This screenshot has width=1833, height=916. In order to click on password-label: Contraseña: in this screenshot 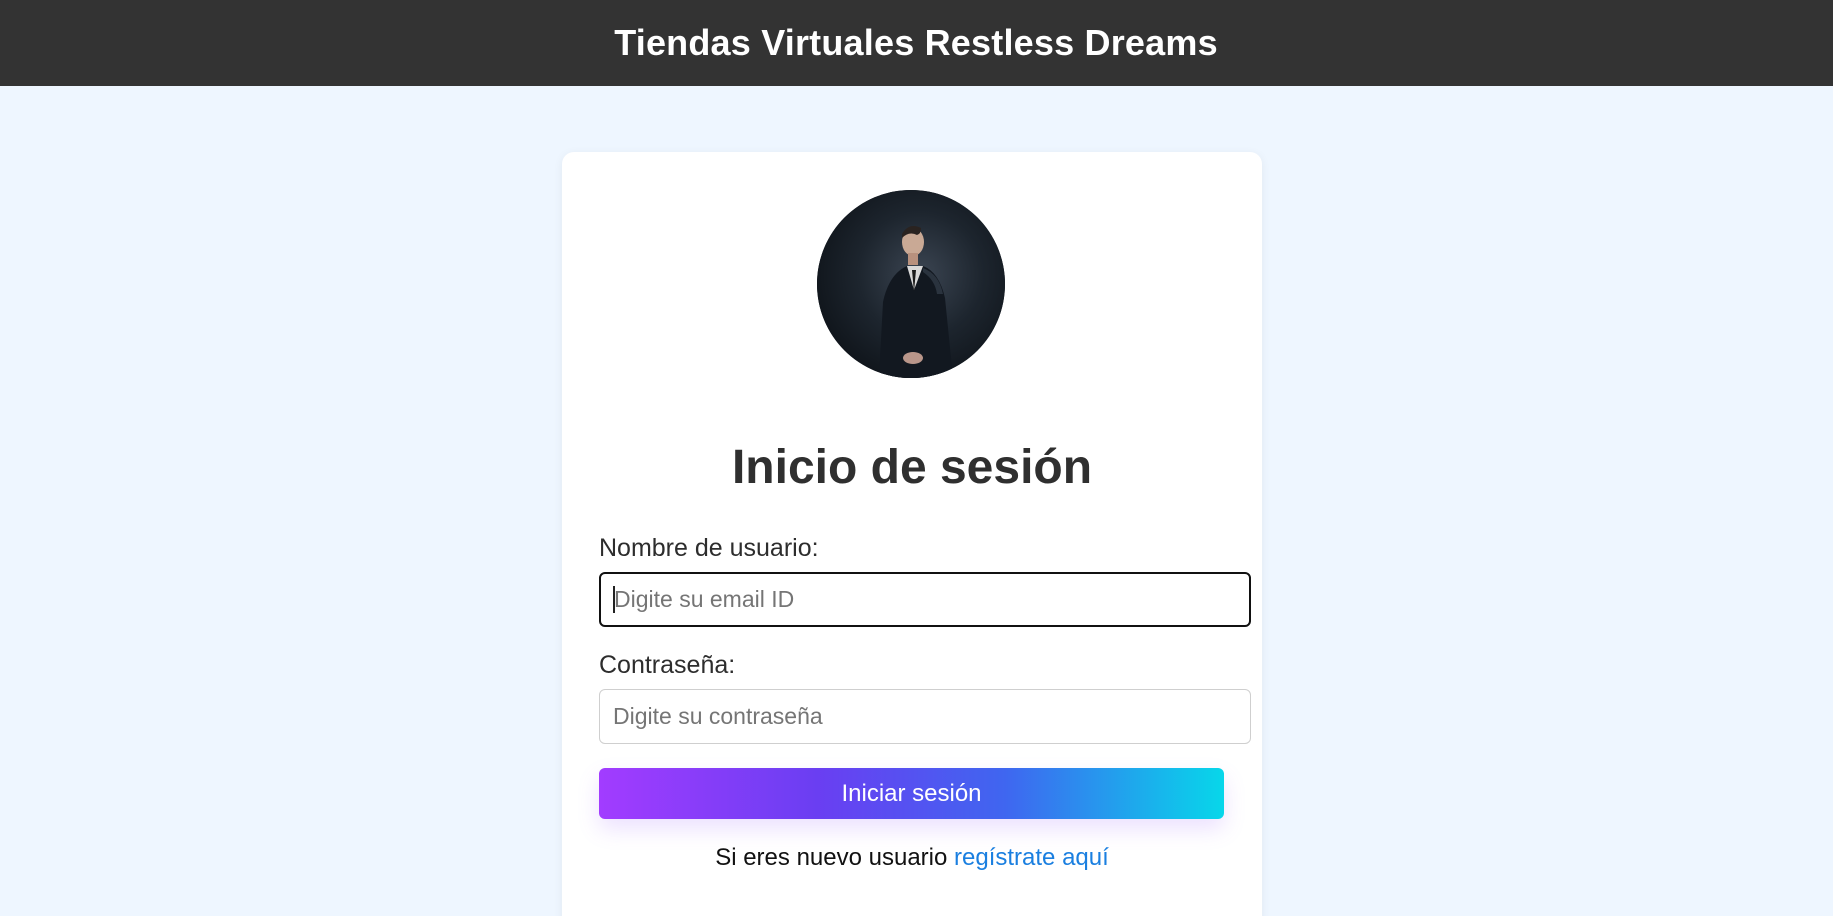, I will do `click(667, 665)`.